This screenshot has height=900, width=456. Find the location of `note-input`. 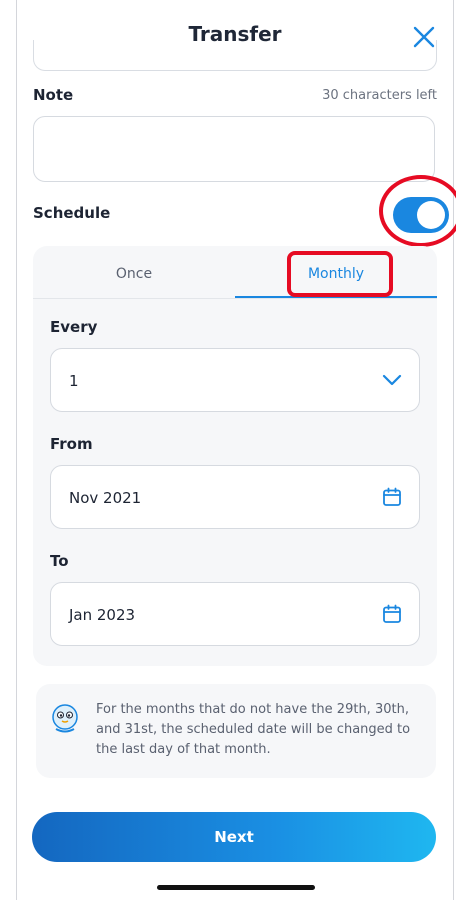

note-input is located at coordinates (234, 149).